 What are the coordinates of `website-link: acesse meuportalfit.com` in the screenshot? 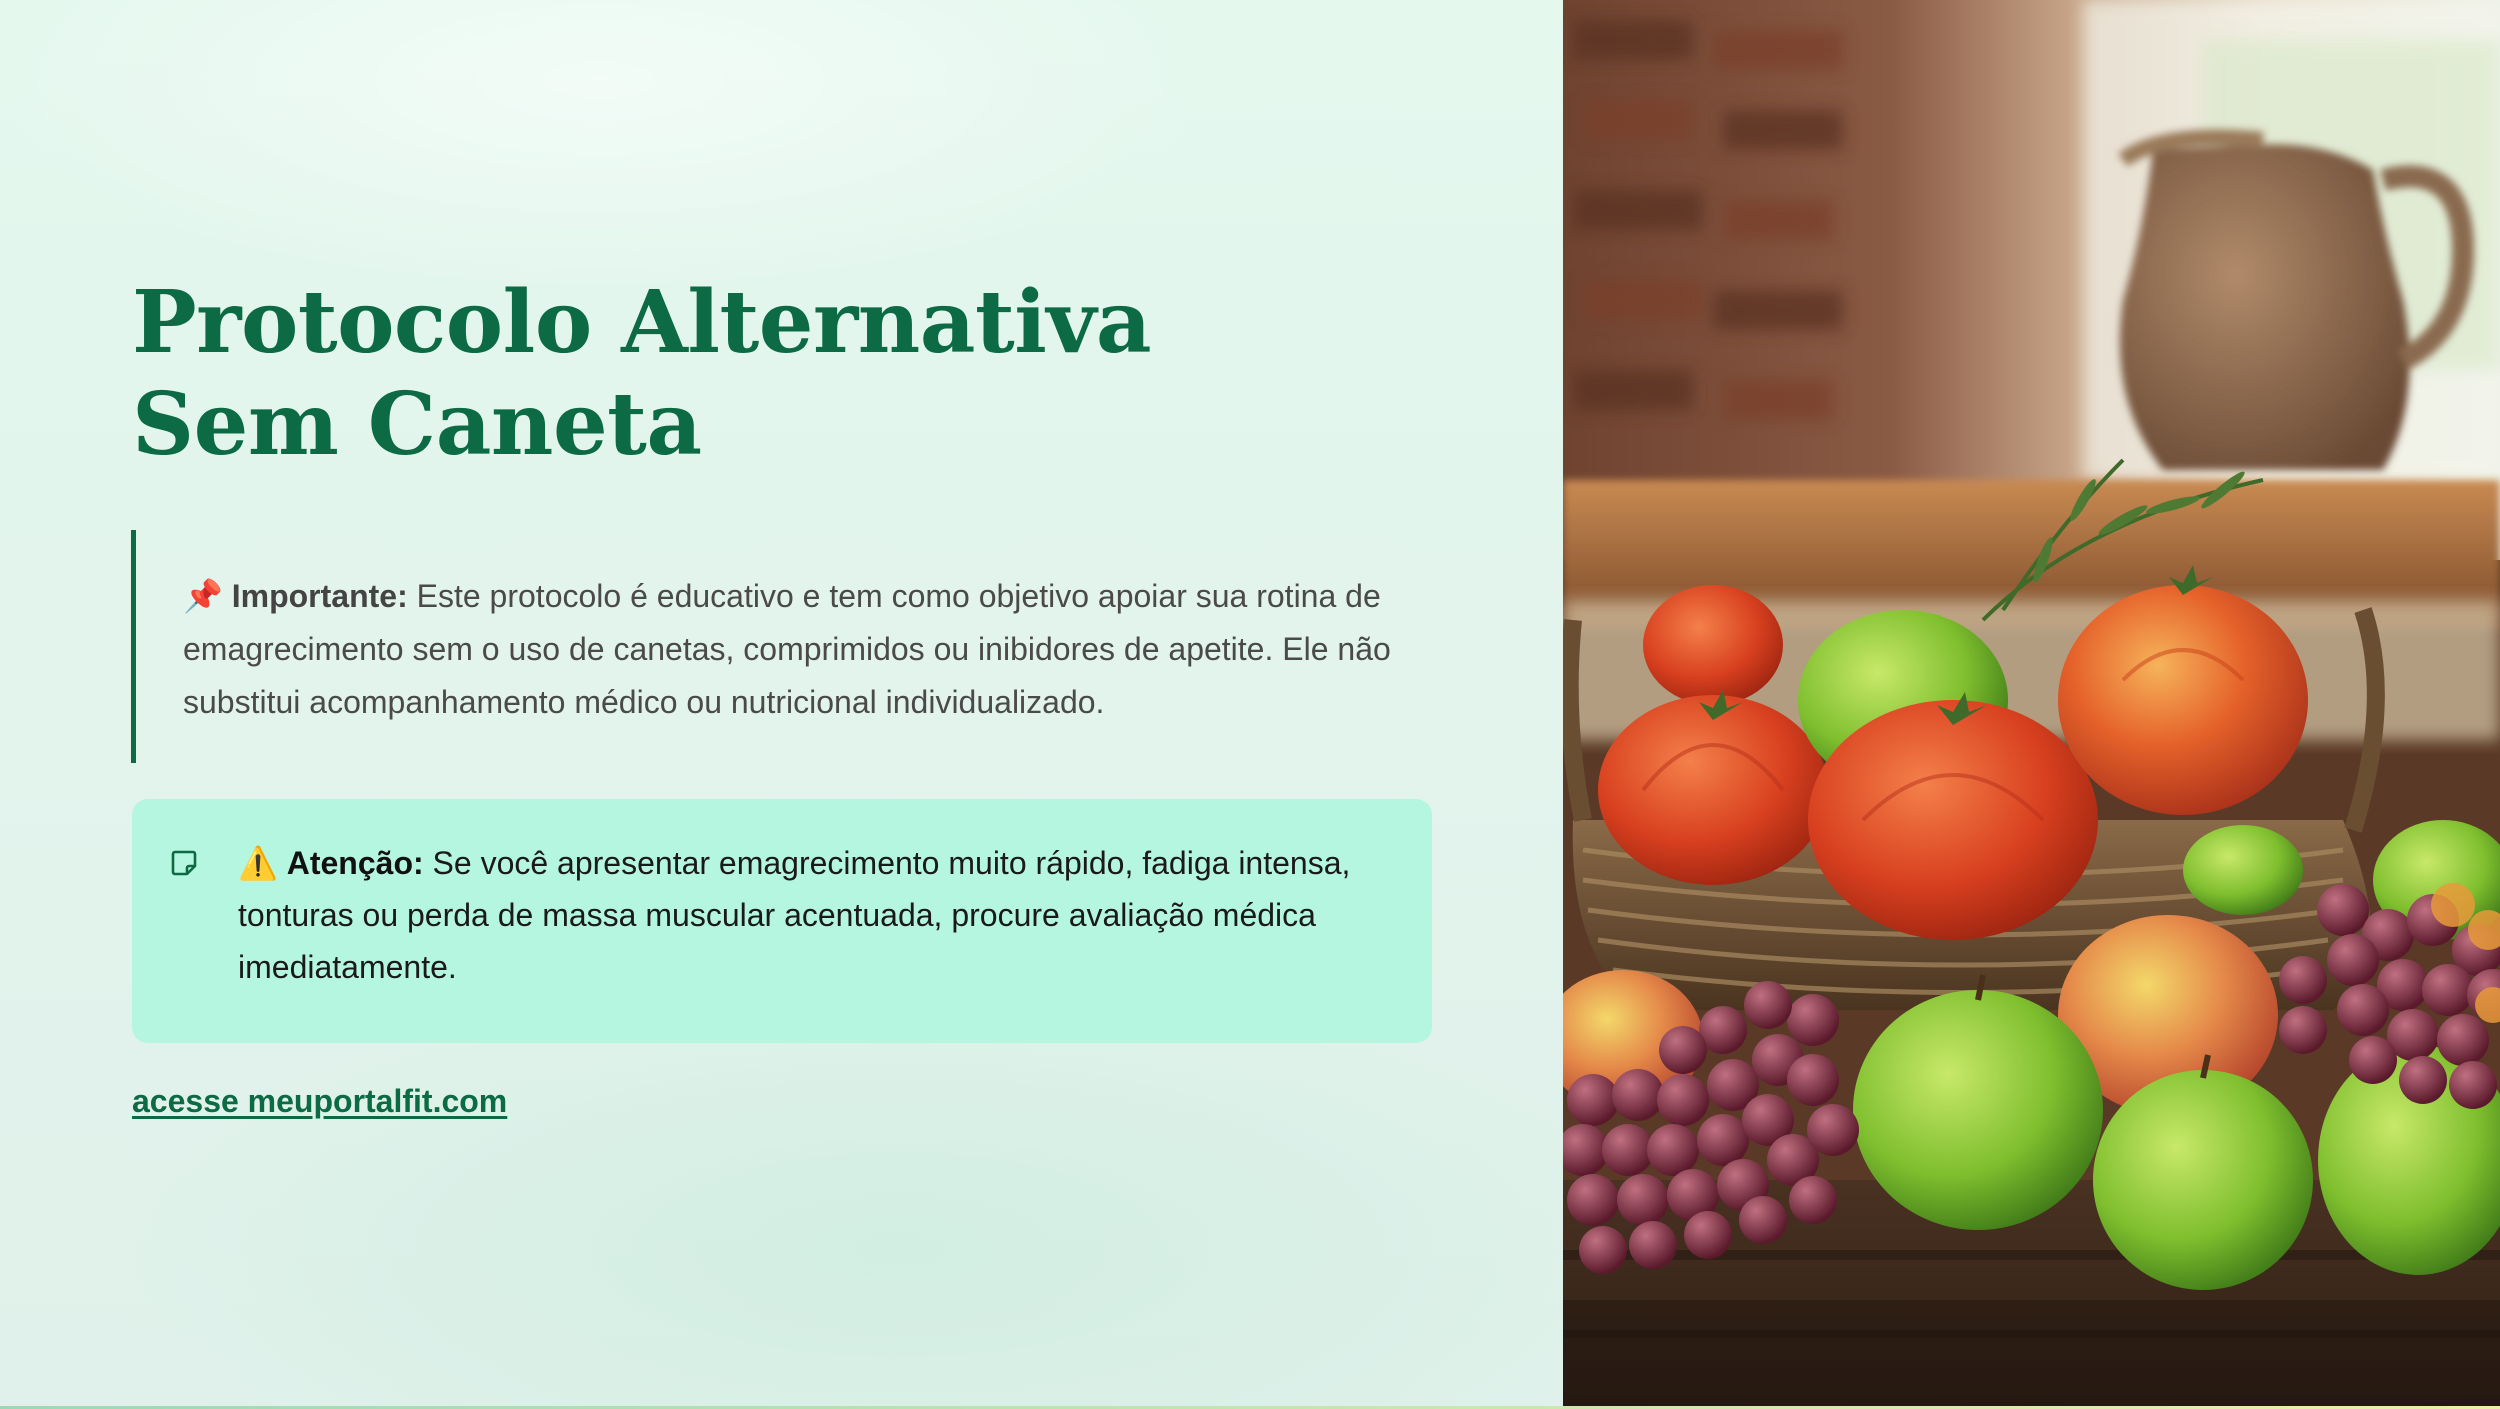 It's located at (319, 1101).